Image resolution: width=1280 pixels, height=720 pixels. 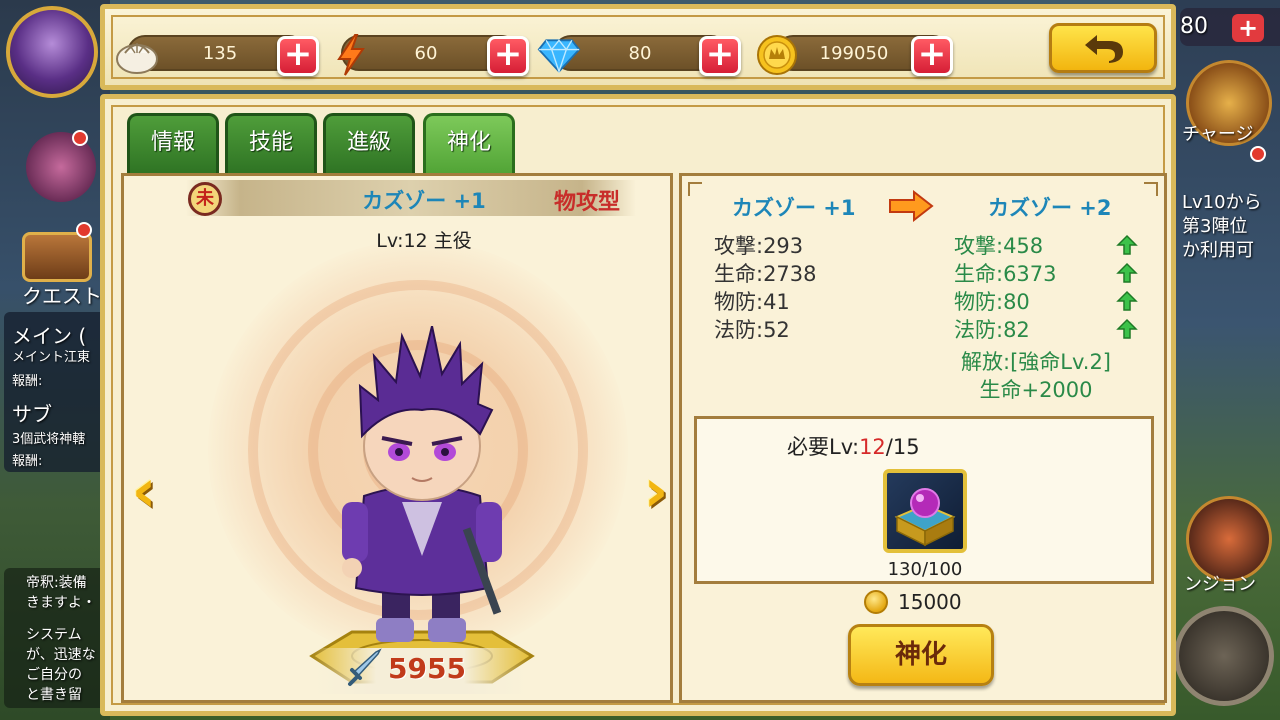 What do you see at coordinates (1036, 376) in the screenshot?
I see `unlock-bonus: 解放:[強命Lv.2] 生命+2000` at bounding box center [1036, 376].